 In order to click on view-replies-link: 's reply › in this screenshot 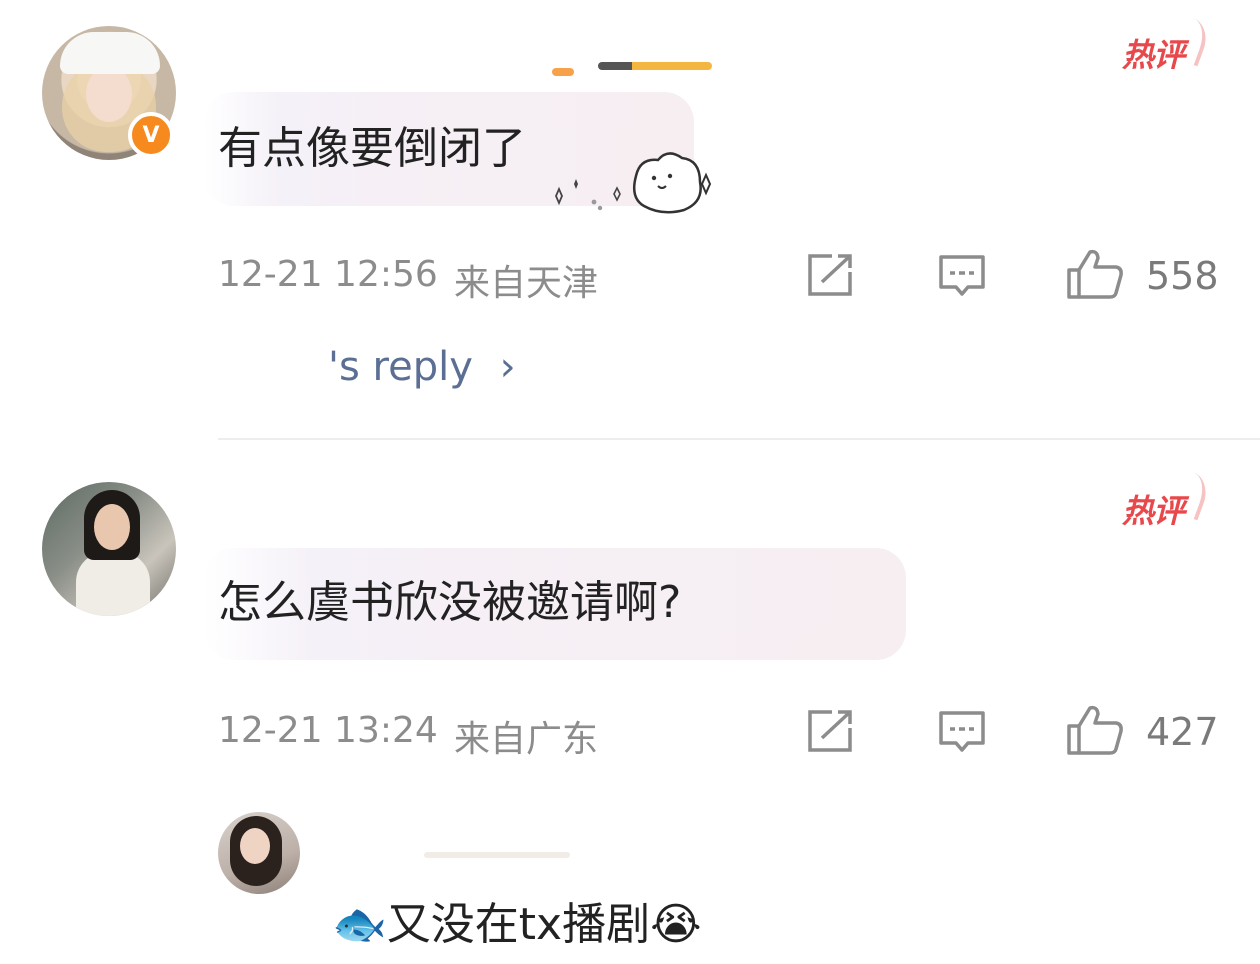, I will do `click(422, 367)`.